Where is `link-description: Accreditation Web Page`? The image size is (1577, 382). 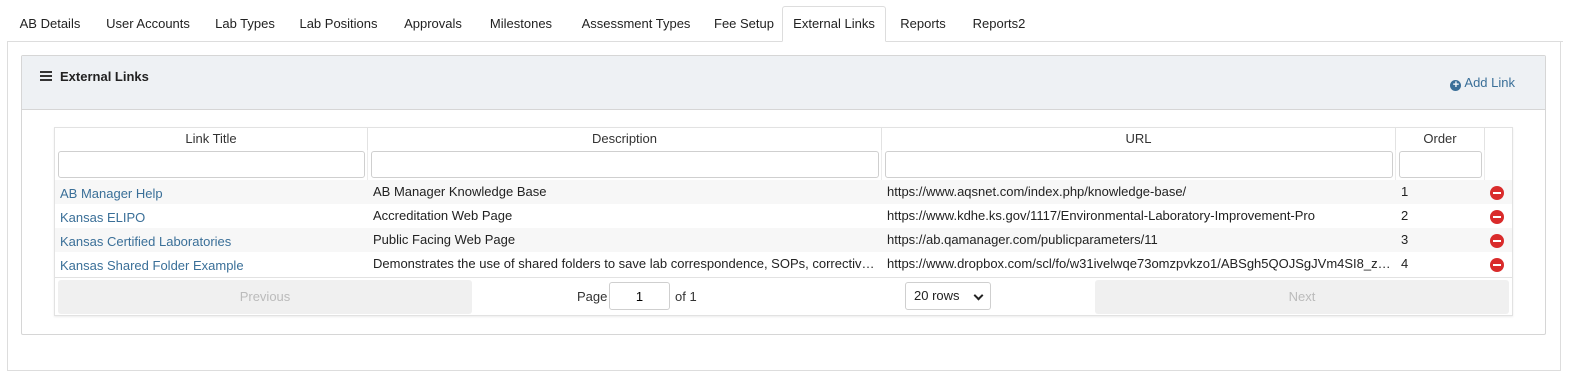 link-description: Accreditation Web Page is located at coordinates (443, 215).